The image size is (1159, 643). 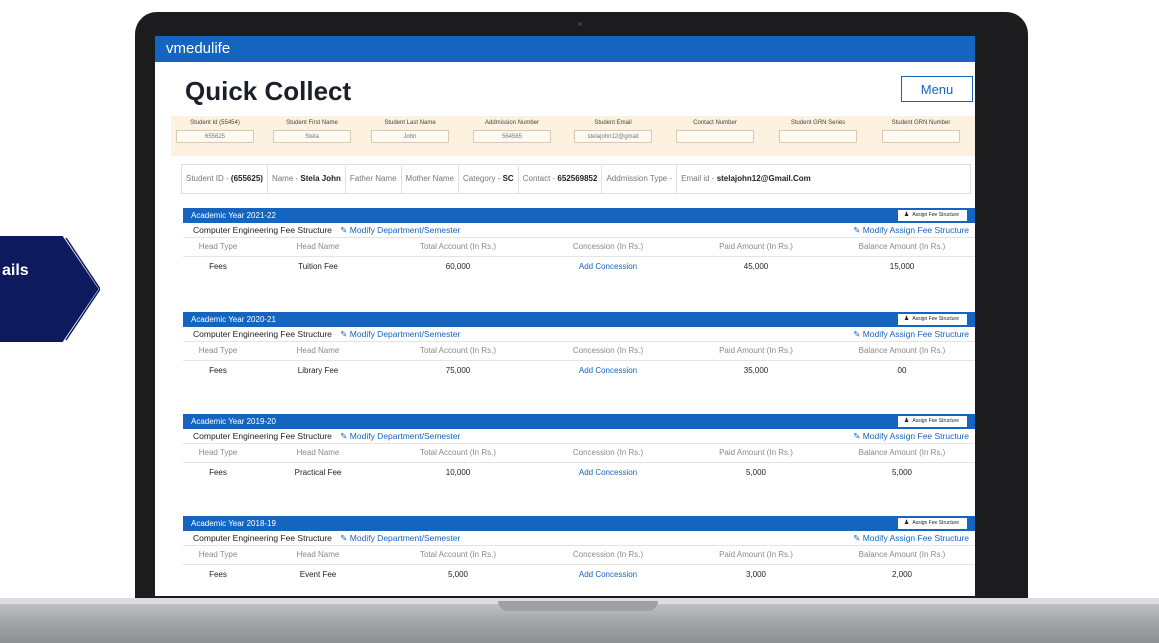 What do you see at coordinates (50, 289) in the screenshot?
I see `chevron-badge-shape` at bounding box center [50, 289].